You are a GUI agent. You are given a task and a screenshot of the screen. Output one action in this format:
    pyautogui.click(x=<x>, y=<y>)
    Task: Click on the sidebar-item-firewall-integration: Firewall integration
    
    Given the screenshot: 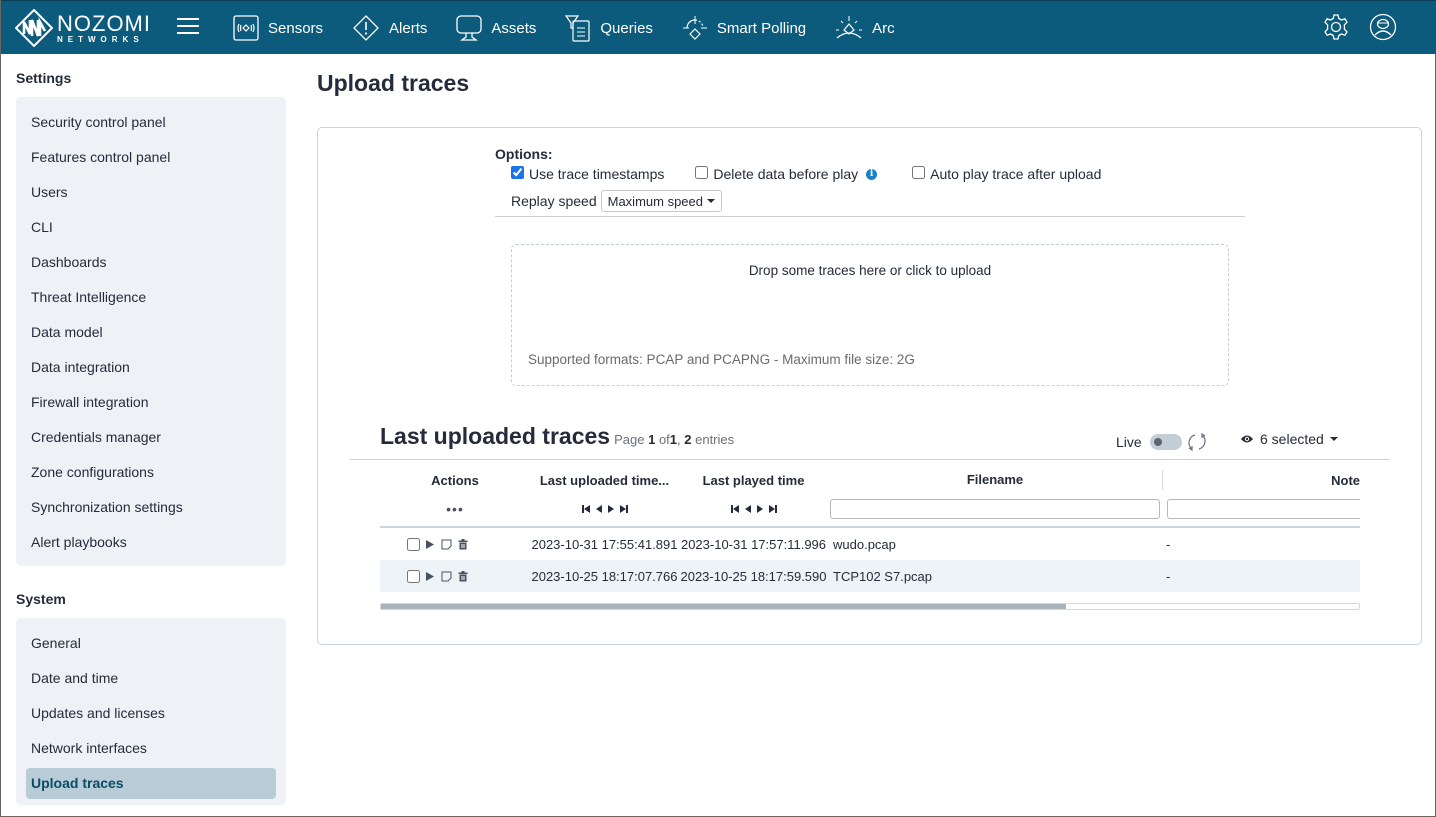 What is the action you would take?
    pyautogui.click(x=151, y=402)
    